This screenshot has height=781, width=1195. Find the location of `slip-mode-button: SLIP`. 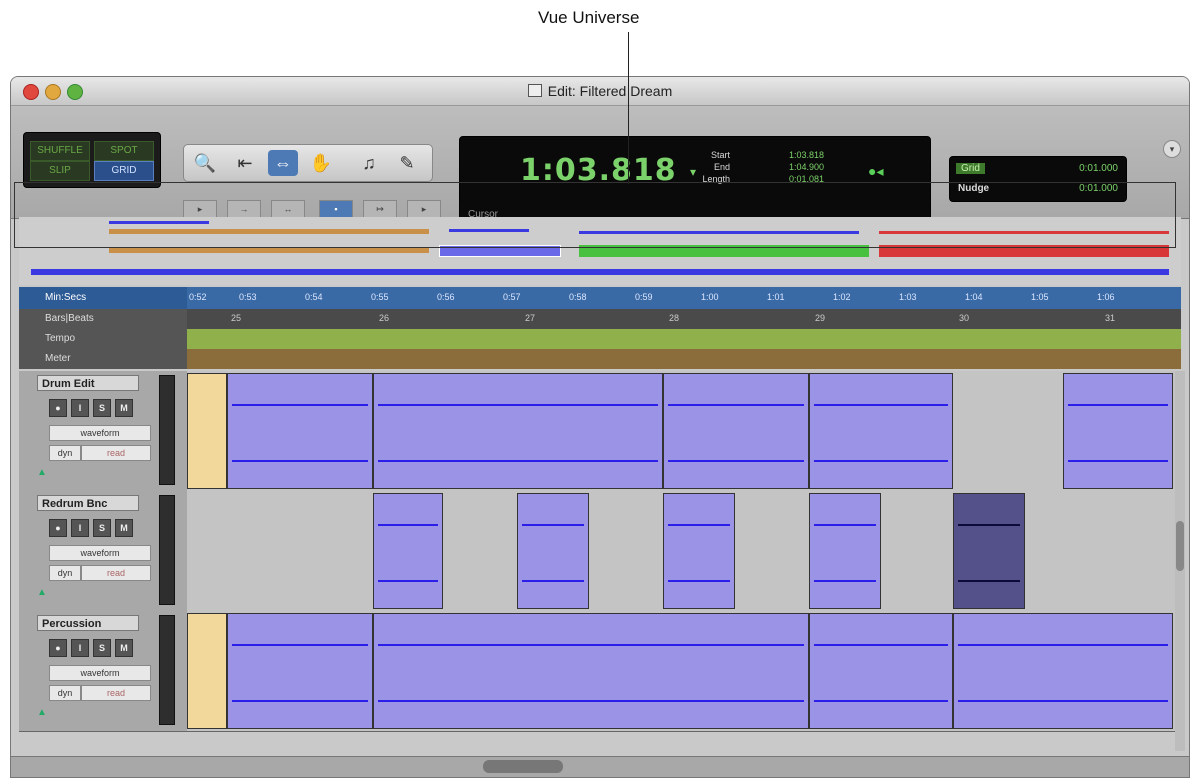

slip-mode-button: SLIP is located at coordinates (60, 171).